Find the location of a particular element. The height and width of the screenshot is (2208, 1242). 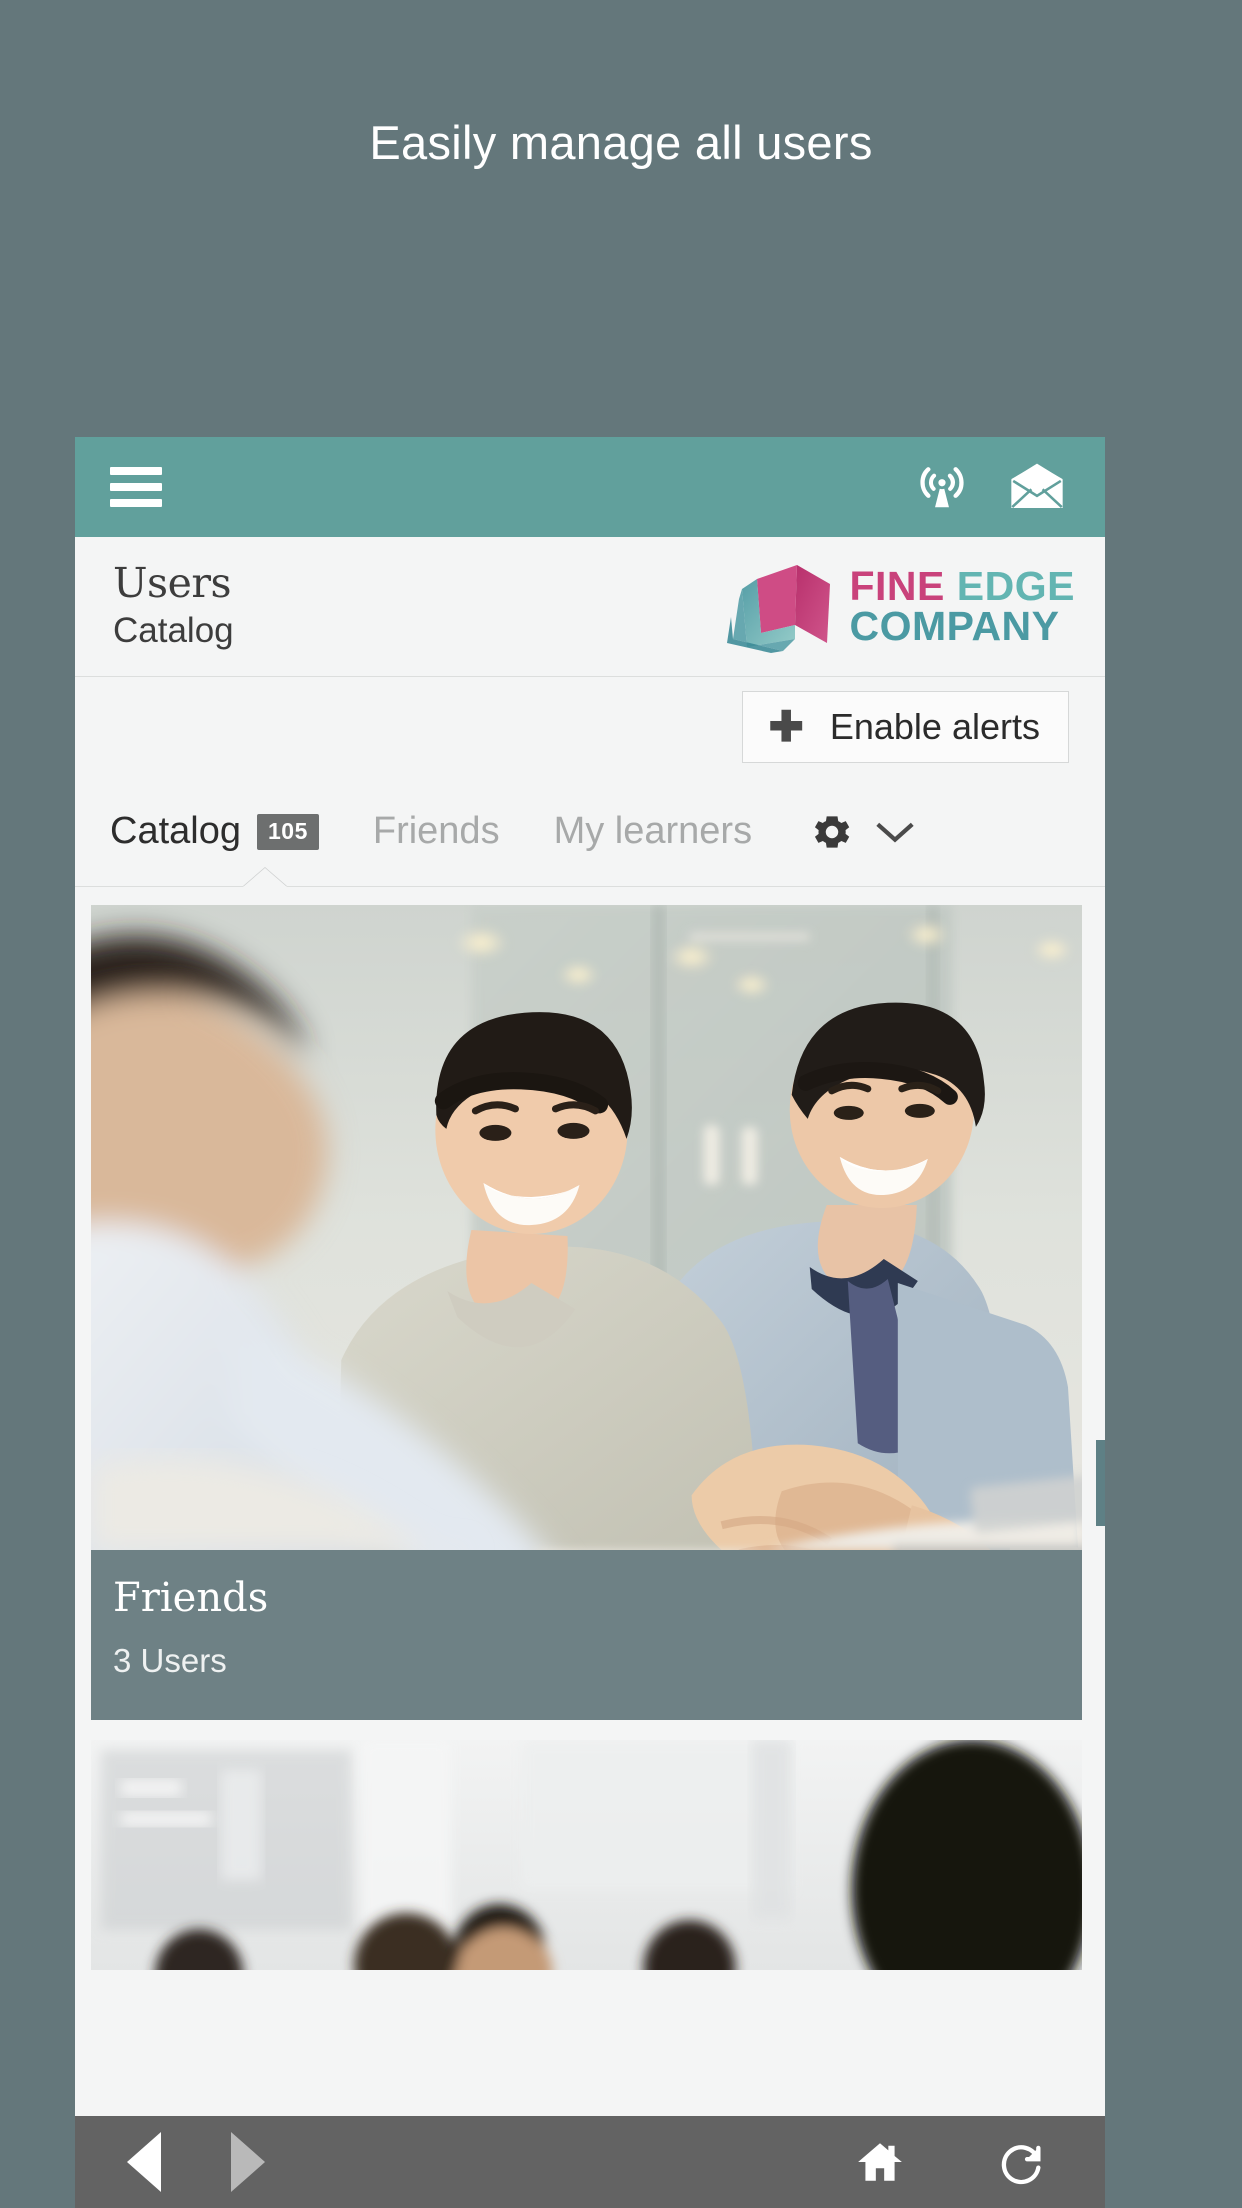

tab-catalog-badge: 105 is located at coordinates (287, 831).